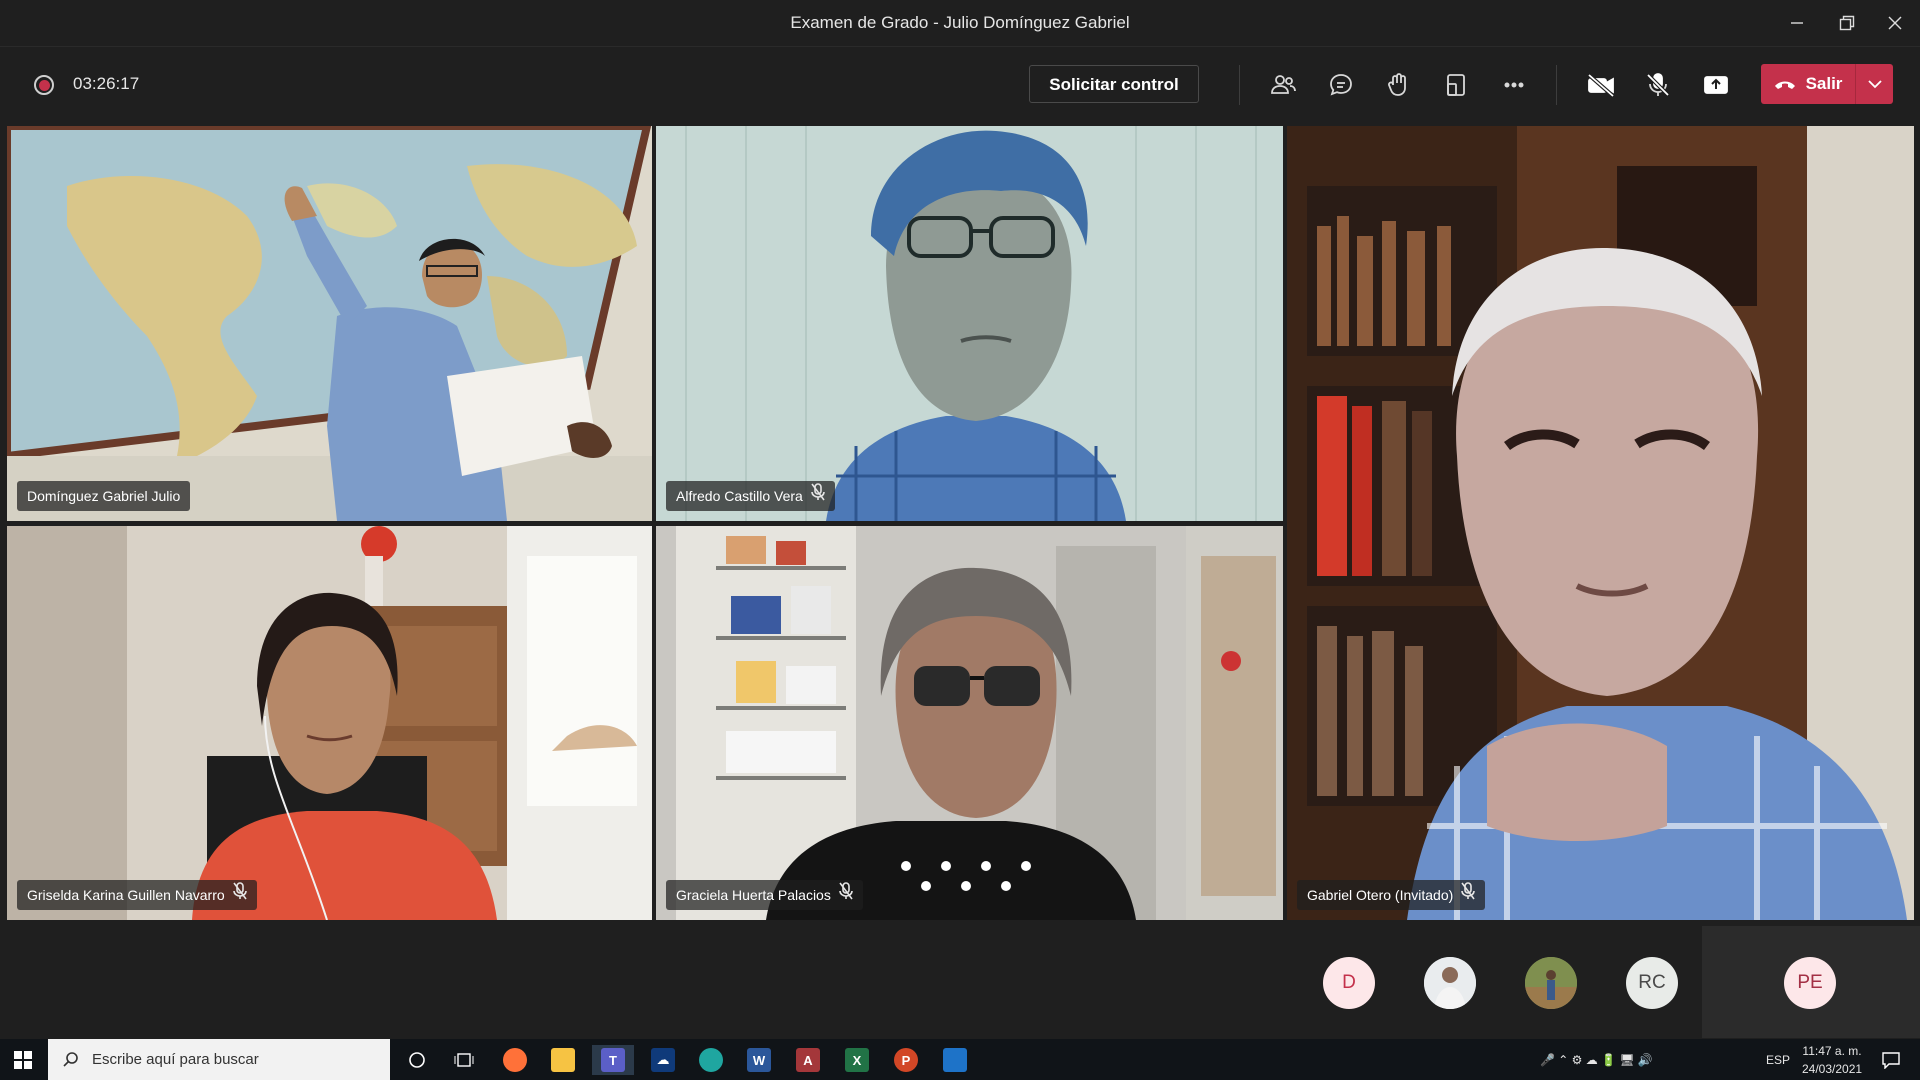 This screenshot has width=1920, height=1080. I want to click on participant-name: Alfredo Castillo Vera, so click(739, 496).